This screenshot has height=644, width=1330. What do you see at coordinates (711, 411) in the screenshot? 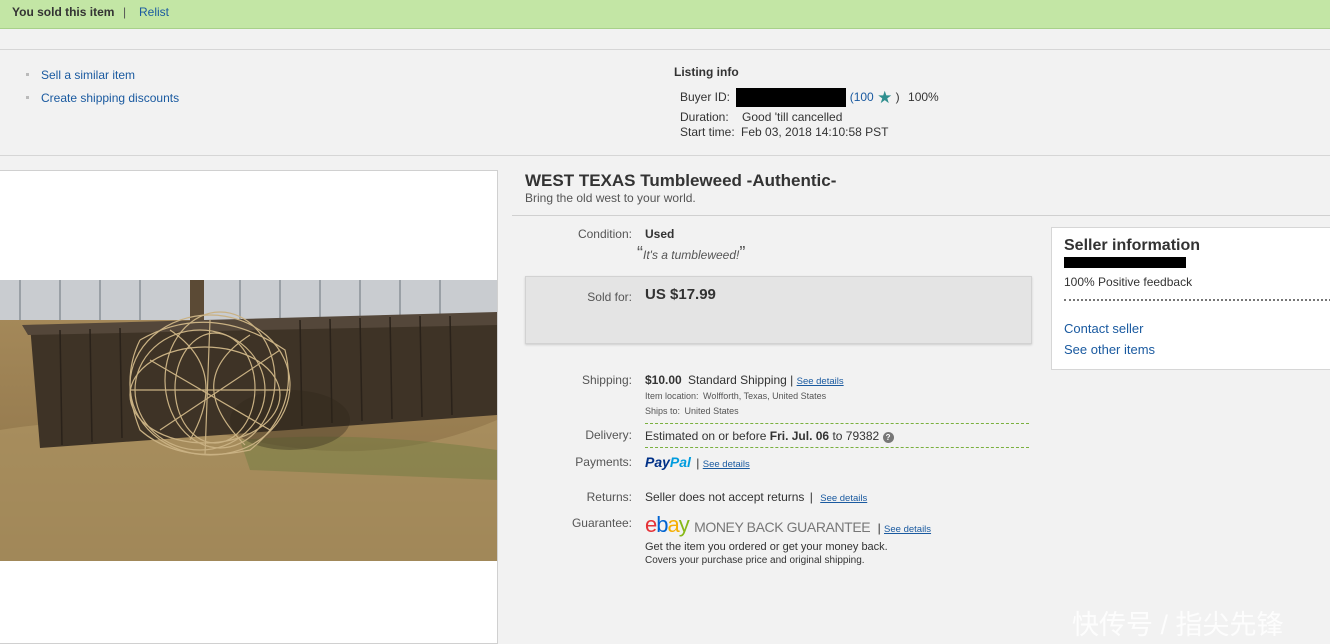
I see `ships-to-value: United States` at bounding box center [711, 411].